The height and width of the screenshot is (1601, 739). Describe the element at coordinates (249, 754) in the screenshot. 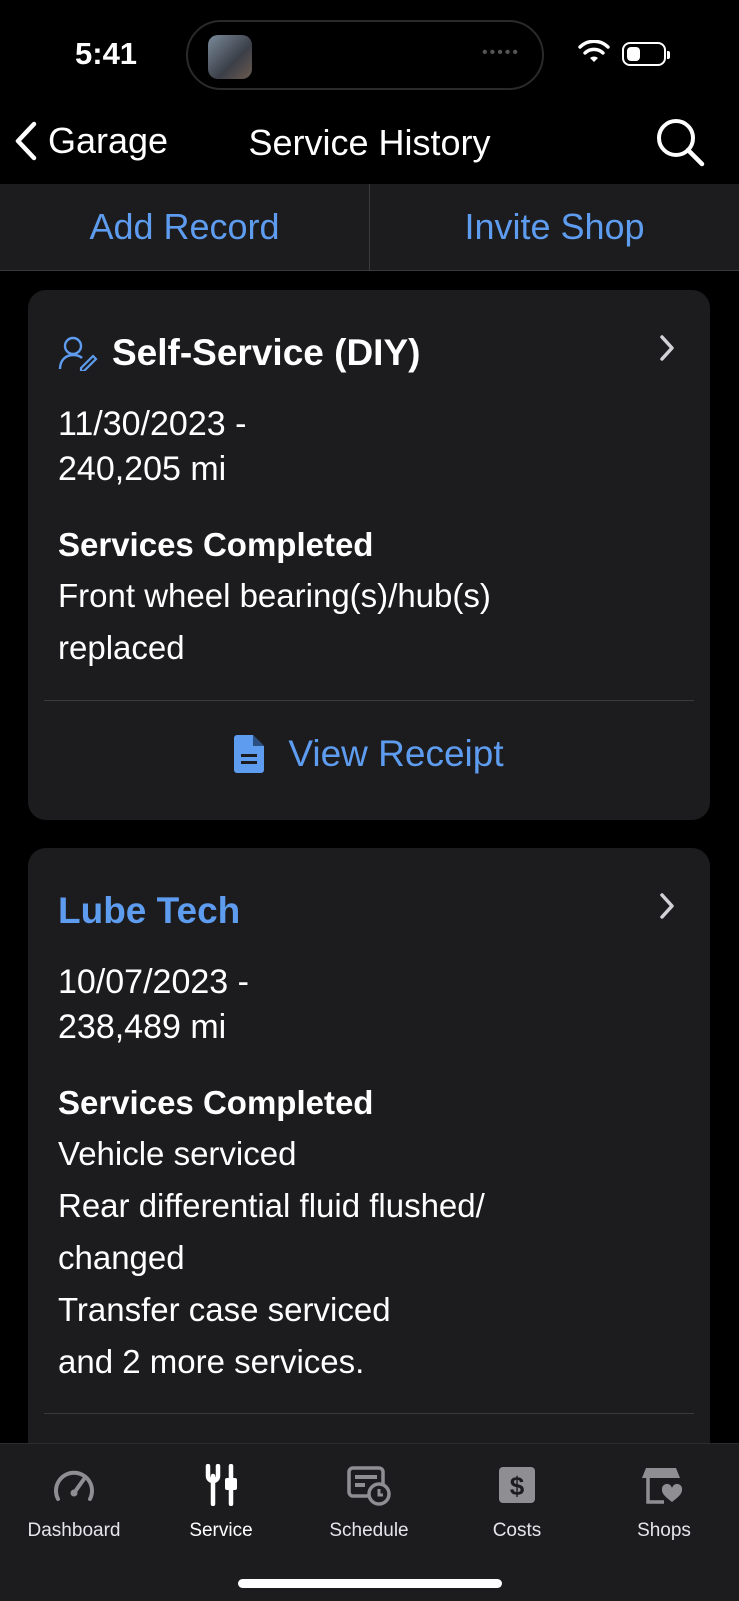

I see `document-icon` at that location.